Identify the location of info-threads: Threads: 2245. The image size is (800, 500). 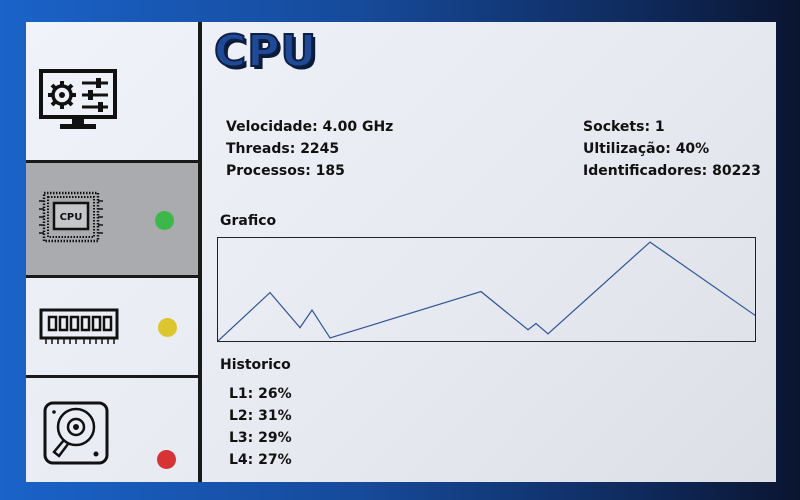
(283, 149).